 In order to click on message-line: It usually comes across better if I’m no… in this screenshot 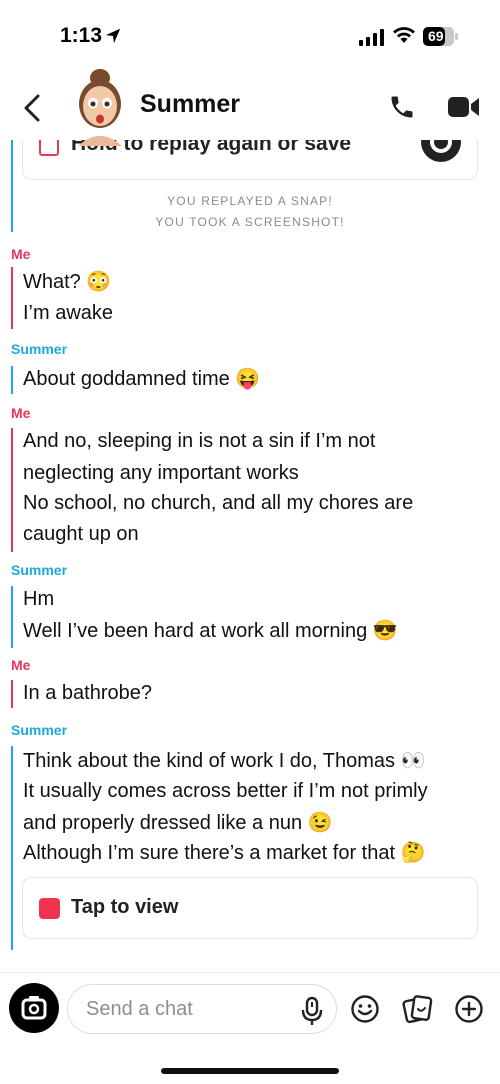, I will do `click(225, 791)`.